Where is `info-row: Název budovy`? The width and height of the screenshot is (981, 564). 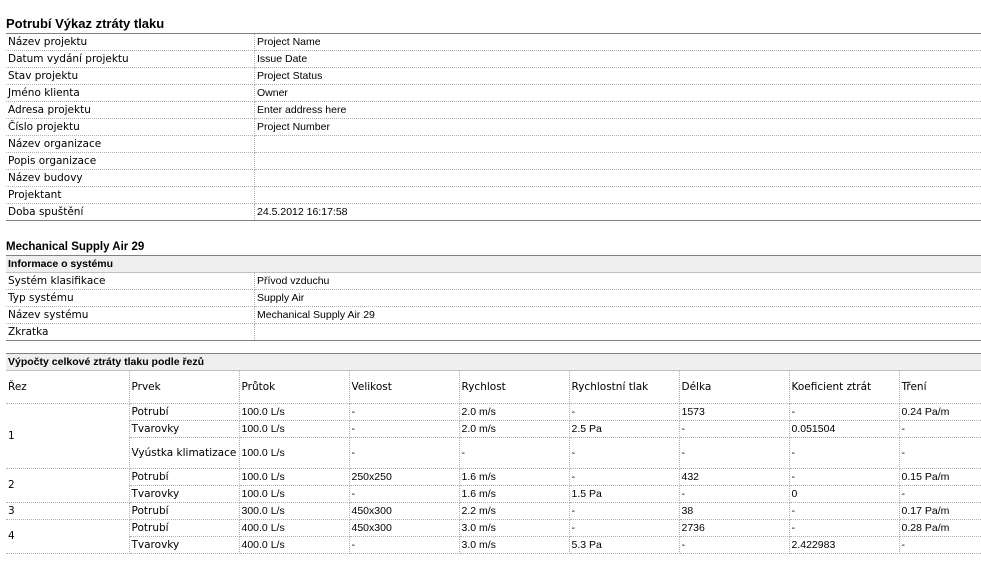 info-row: Název budovy is located at coordinates (493, 178).